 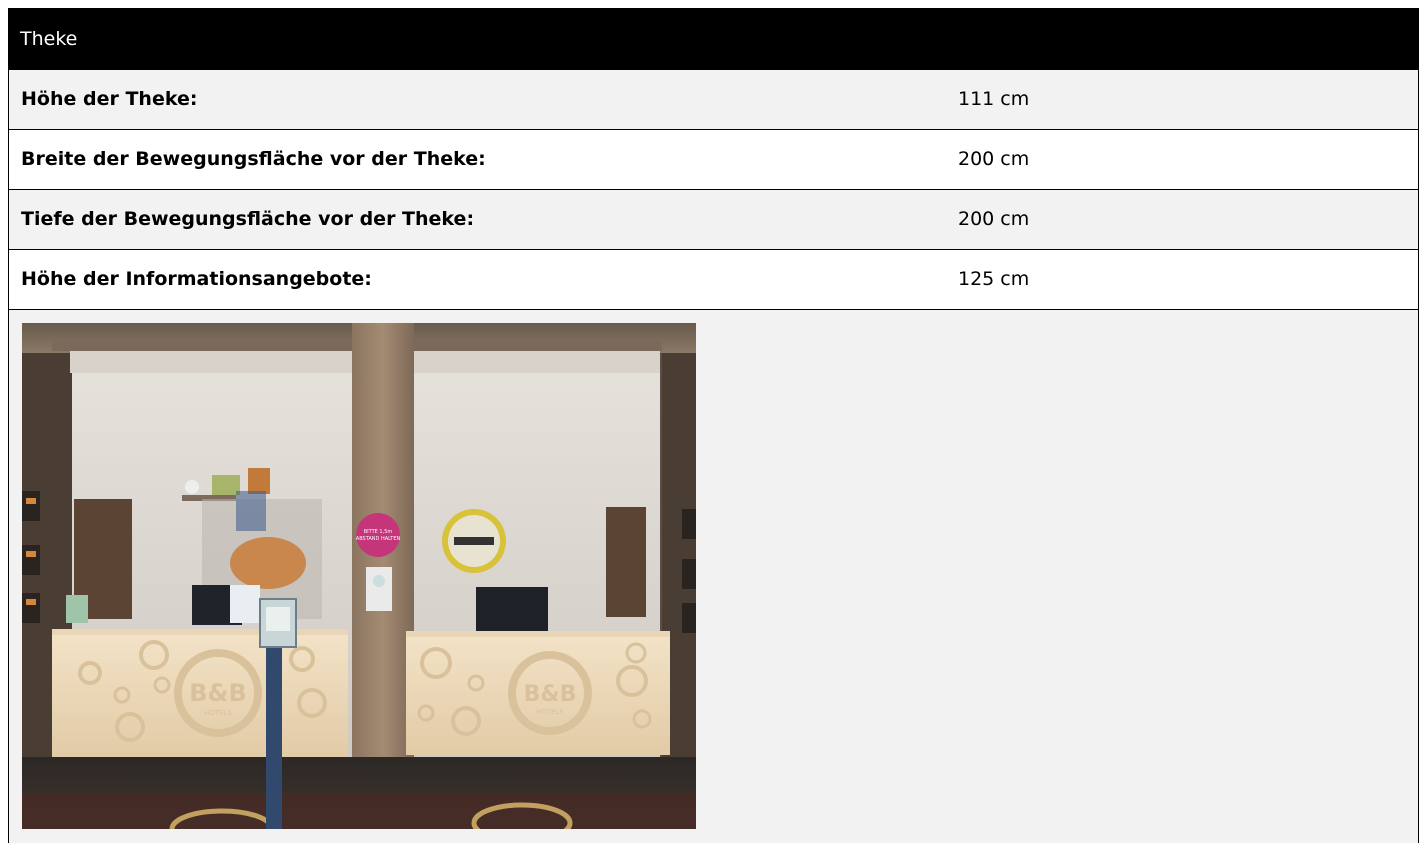 I want to click on table-row: Höhe der Theke: 111 cm, so click(x=713, y=100).